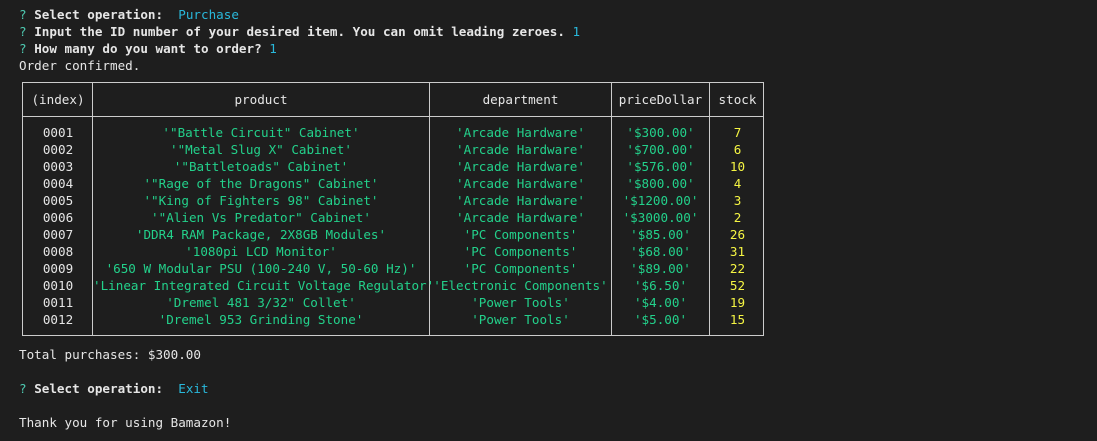 The height and width of the screenshot is (441, 1097). I want to click on cell-stock: 22, so click(737, 268).